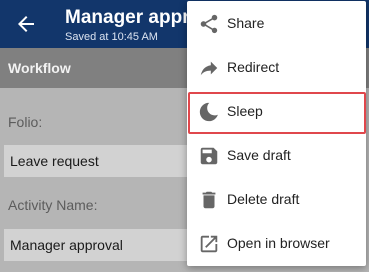 The image size is (369, 272). What do you see at coordinates (209, 24) in the screenshot?
I see `share-icon` at bounding box center [209, 24].